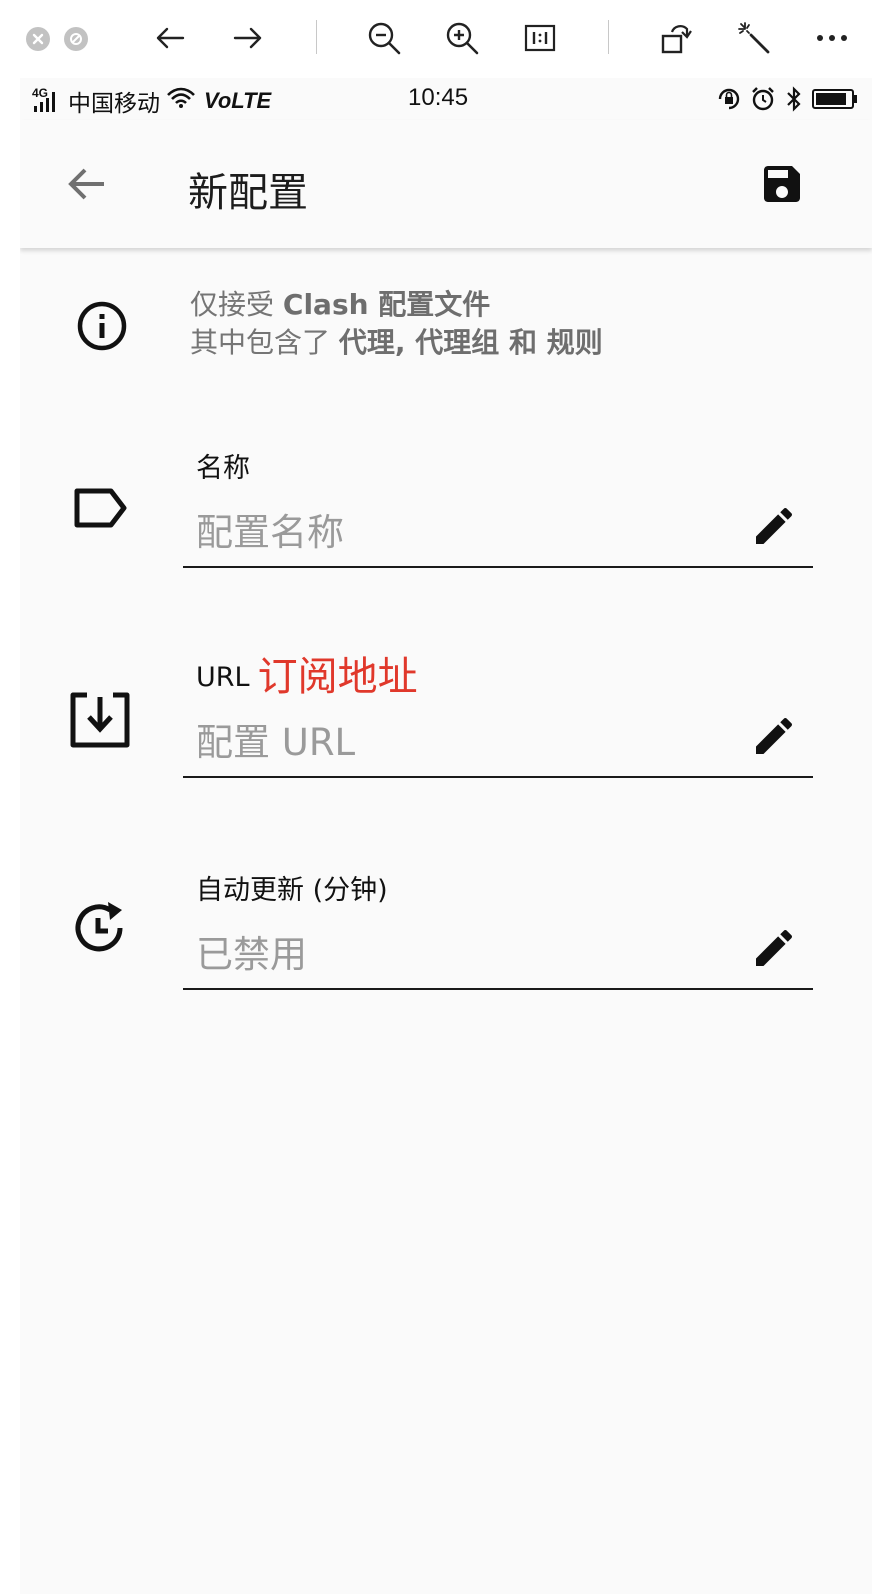 Image resolution: width=892 pixels, height=1594 pixels. I want to click on url-field-label-text: URL, so click(223, 677).